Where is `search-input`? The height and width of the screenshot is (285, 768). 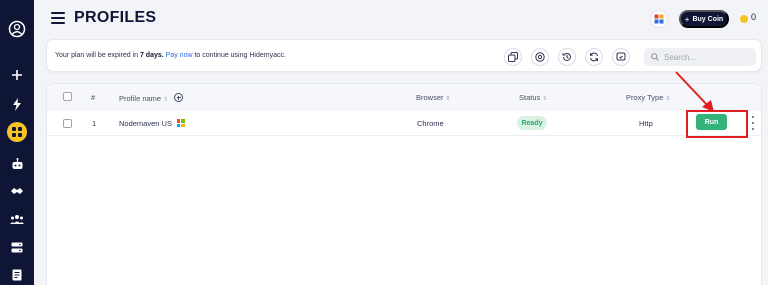 search-input is located at coordinates (706, 57).